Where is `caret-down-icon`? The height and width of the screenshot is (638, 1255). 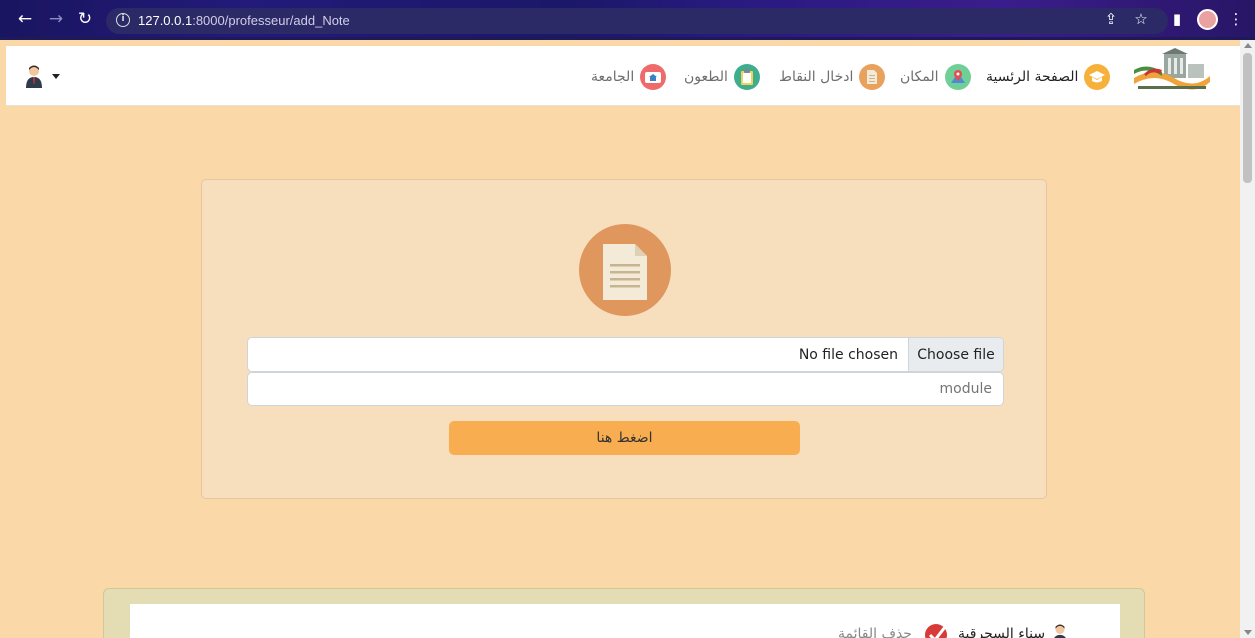
caret-down-icon is located at coordinates (56, 76).